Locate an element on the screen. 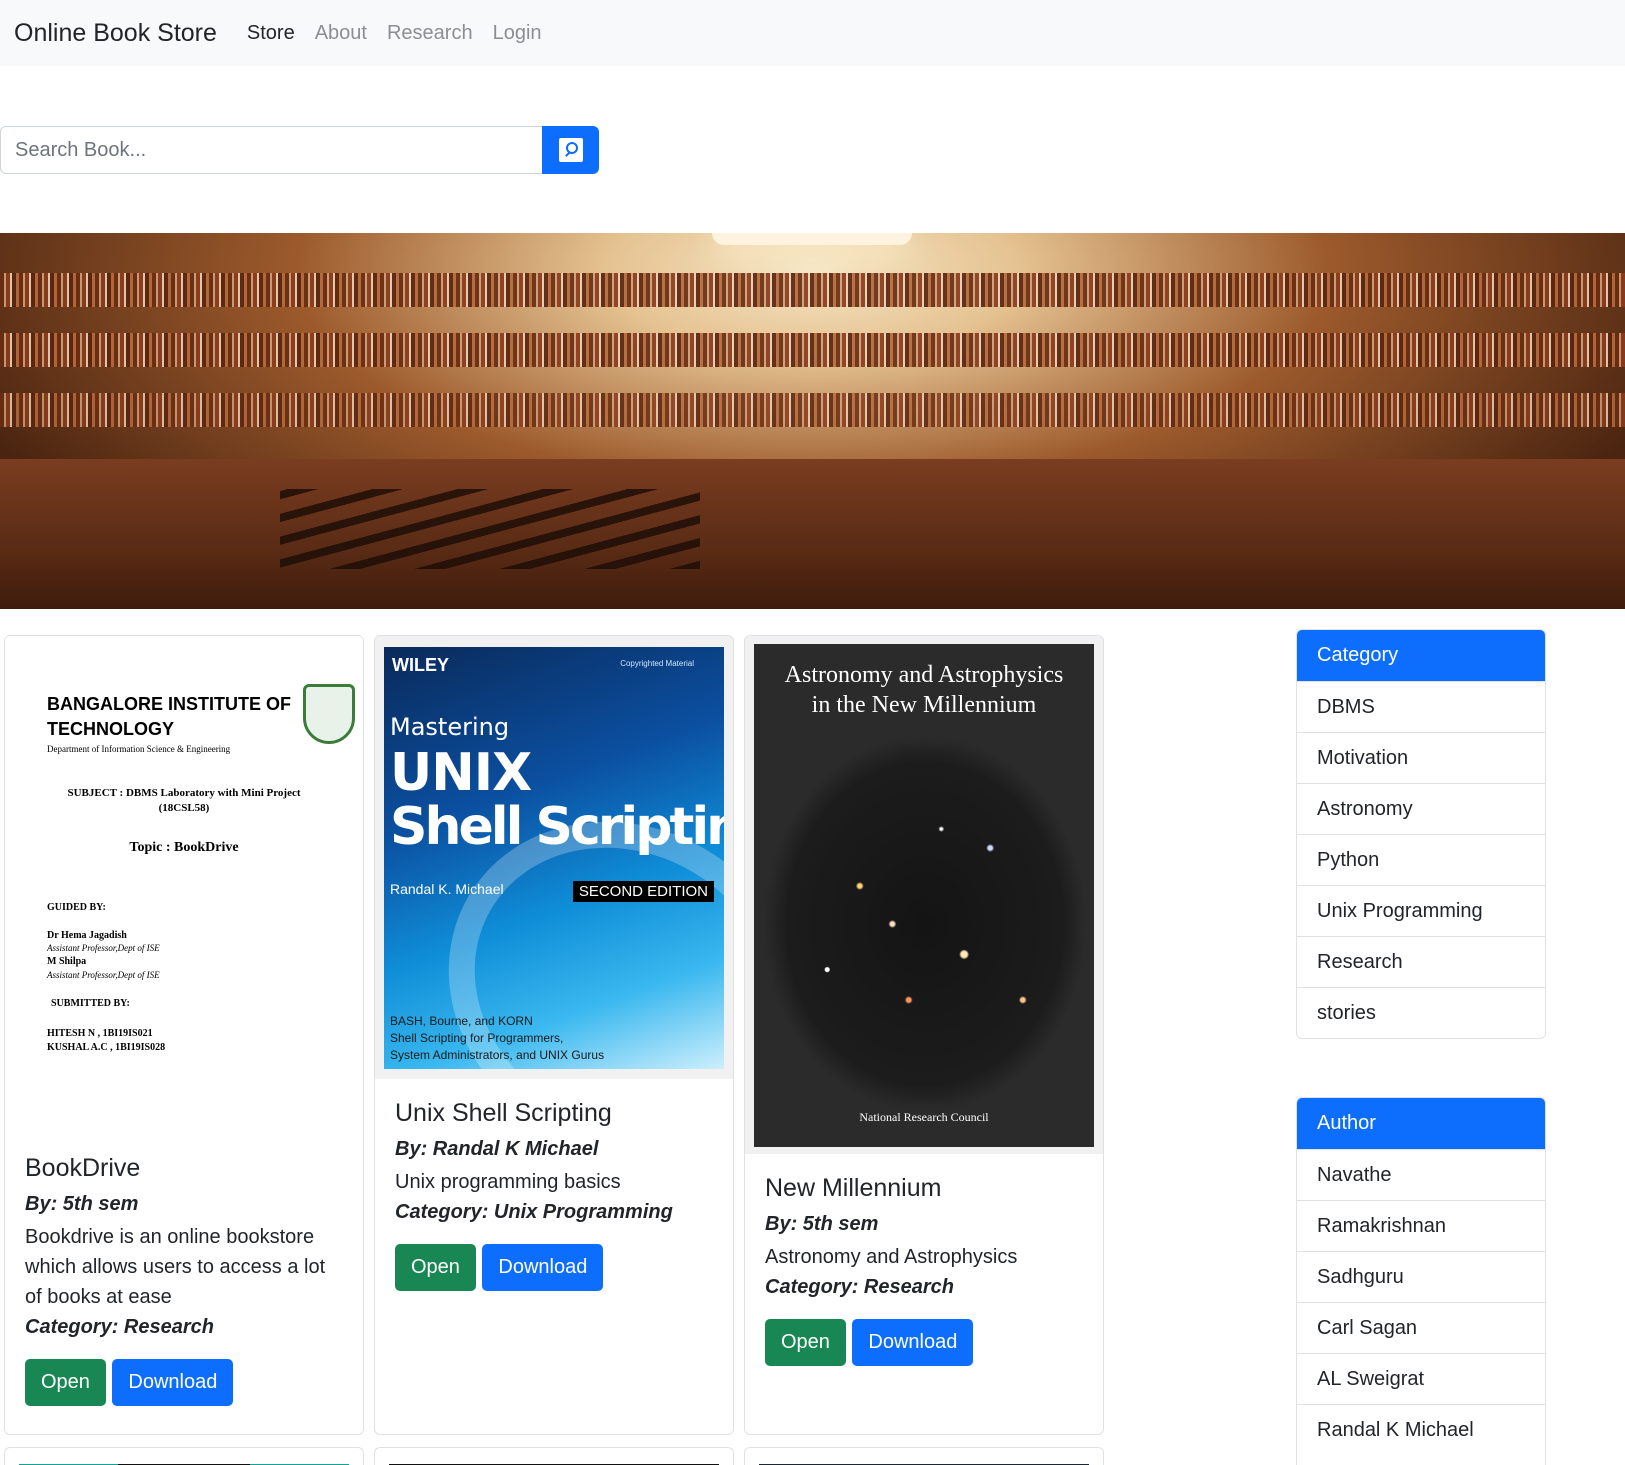 This screenshot has width=1625, height=1465. library-benches is located at coordinates (490, 529).